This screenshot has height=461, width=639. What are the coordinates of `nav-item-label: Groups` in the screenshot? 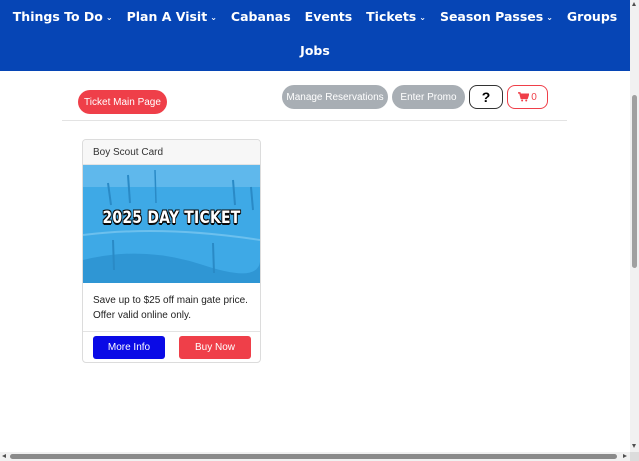 It's located at (592, 16).